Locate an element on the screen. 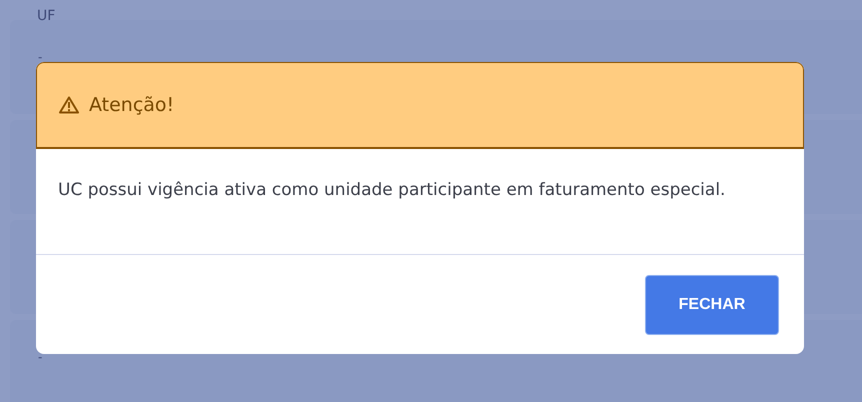 The height and width of the screenshot is (402, 862). dialog-message: UC possui vigência ativa como unidade participante em faturamento especial. is located at coordinates (392, 190).